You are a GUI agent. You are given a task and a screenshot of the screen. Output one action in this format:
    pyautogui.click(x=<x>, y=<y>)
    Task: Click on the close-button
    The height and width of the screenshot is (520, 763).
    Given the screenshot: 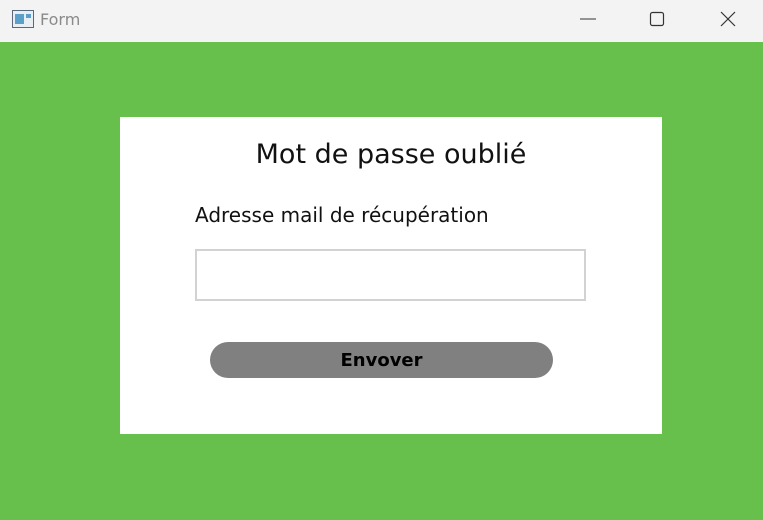 What is the action you would take?
    pyautogui.click(x=728, y=21)
    